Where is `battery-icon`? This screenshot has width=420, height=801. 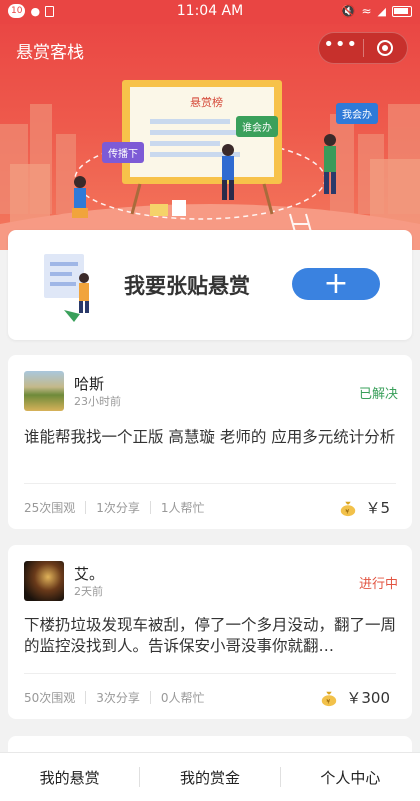
battery-icon is located at coordinates (402, 11).